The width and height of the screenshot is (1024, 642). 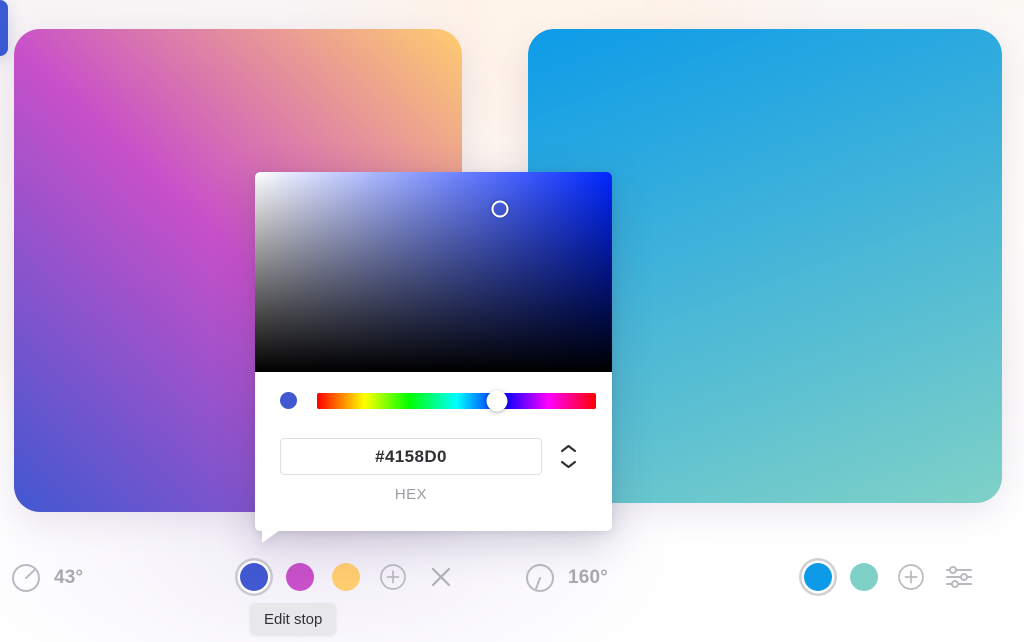 I want to click on chevron-up-icon, so click(x=568, y=448).